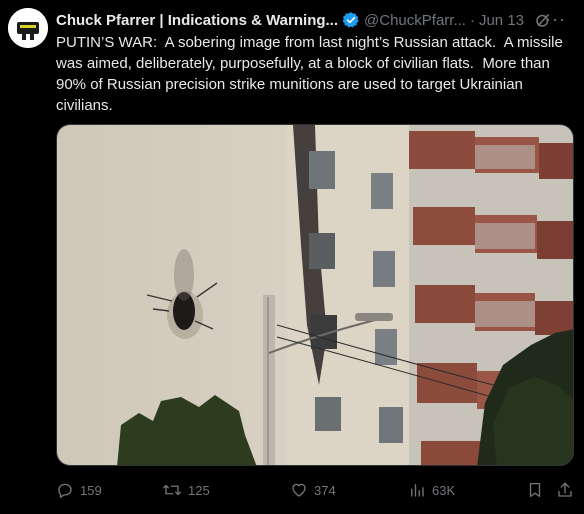 The image size is (584, 514). I want to click on views-icon, so click(417, 490).